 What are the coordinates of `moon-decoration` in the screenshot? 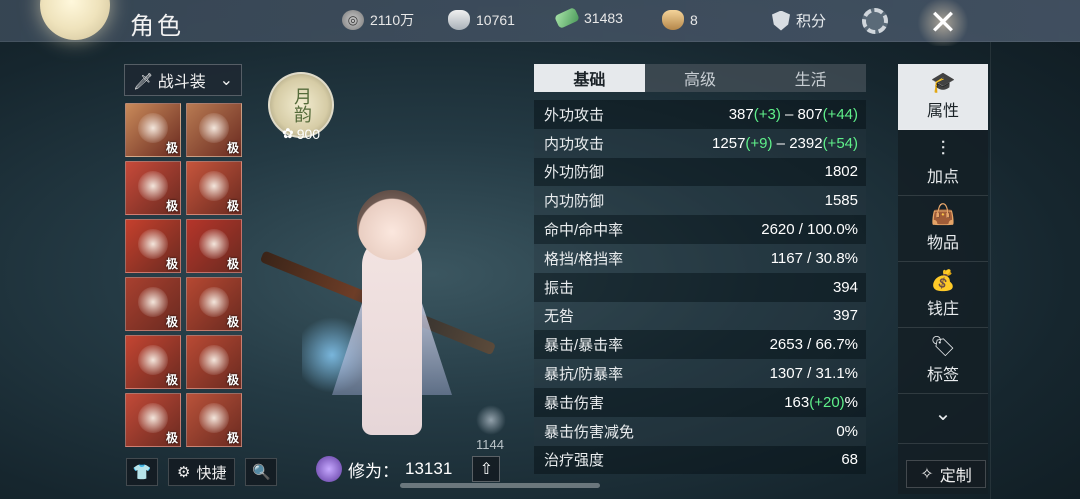 It's located at (75, 20).